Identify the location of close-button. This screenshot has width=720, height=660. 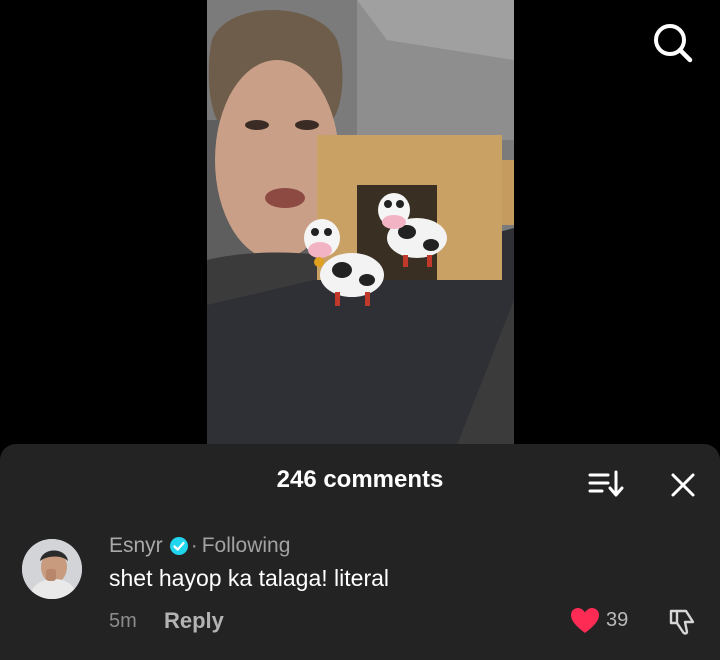
(683, 485).